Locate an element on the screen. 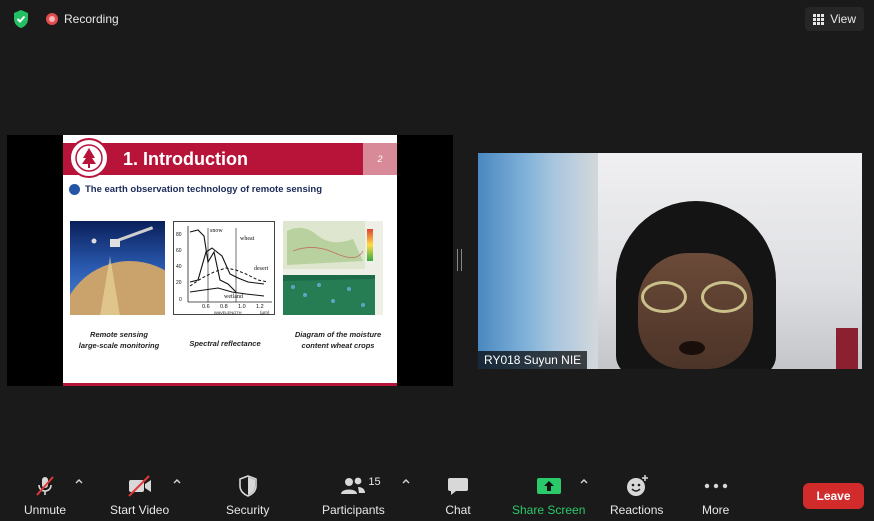 The width and height of the screenshot is (874, 521). chat-label: Chat is located at coordinates (458, 510).